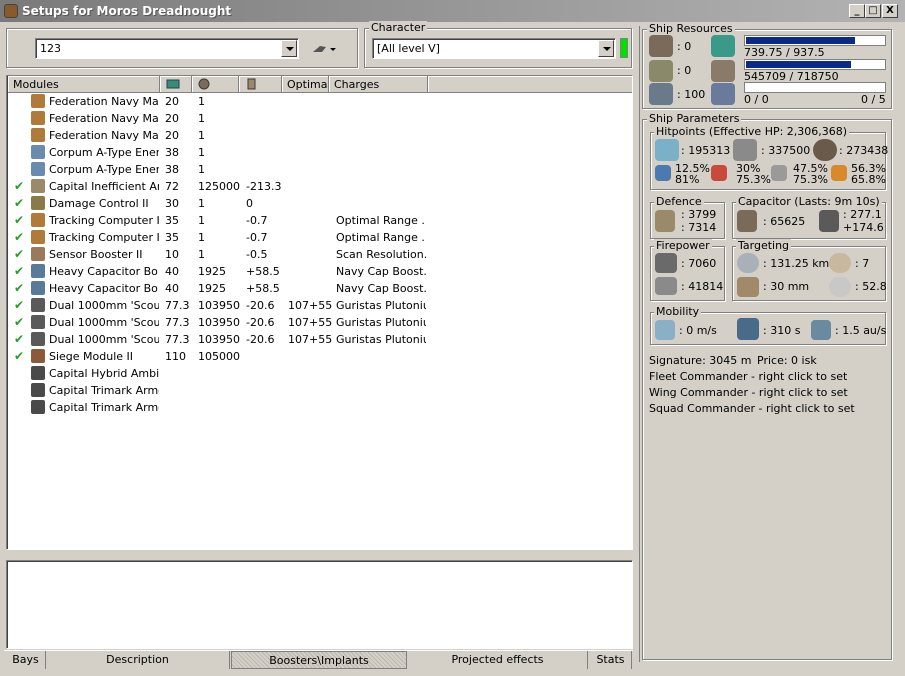 The height and width of the screenshot is (676, 905). What do you see at coordinates (319, 660) in the screenshot?
I see `tab-boosters-implants: Boosters\Implants` at bounding box center [319, 660].